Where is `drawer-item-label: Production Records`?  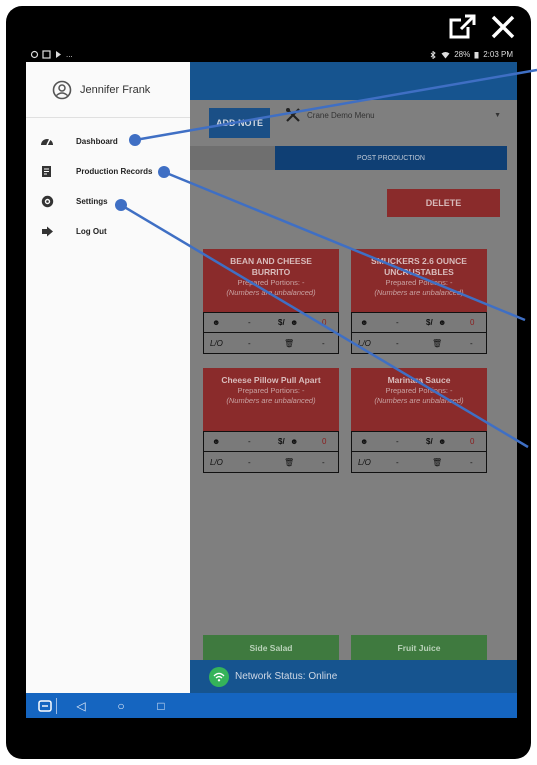
drawer-item-label: Production Records is located at coordinates (114, 171).